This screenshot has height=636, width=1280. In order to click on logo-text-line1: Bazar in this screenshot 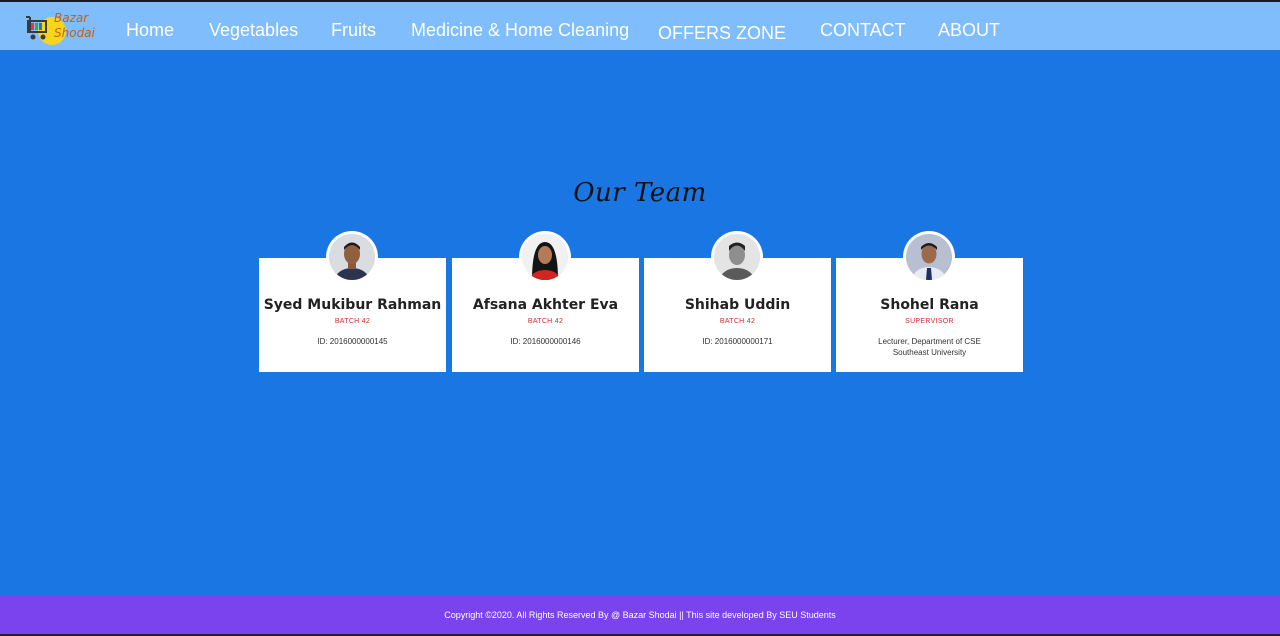, I will do `click(71, 18)`.